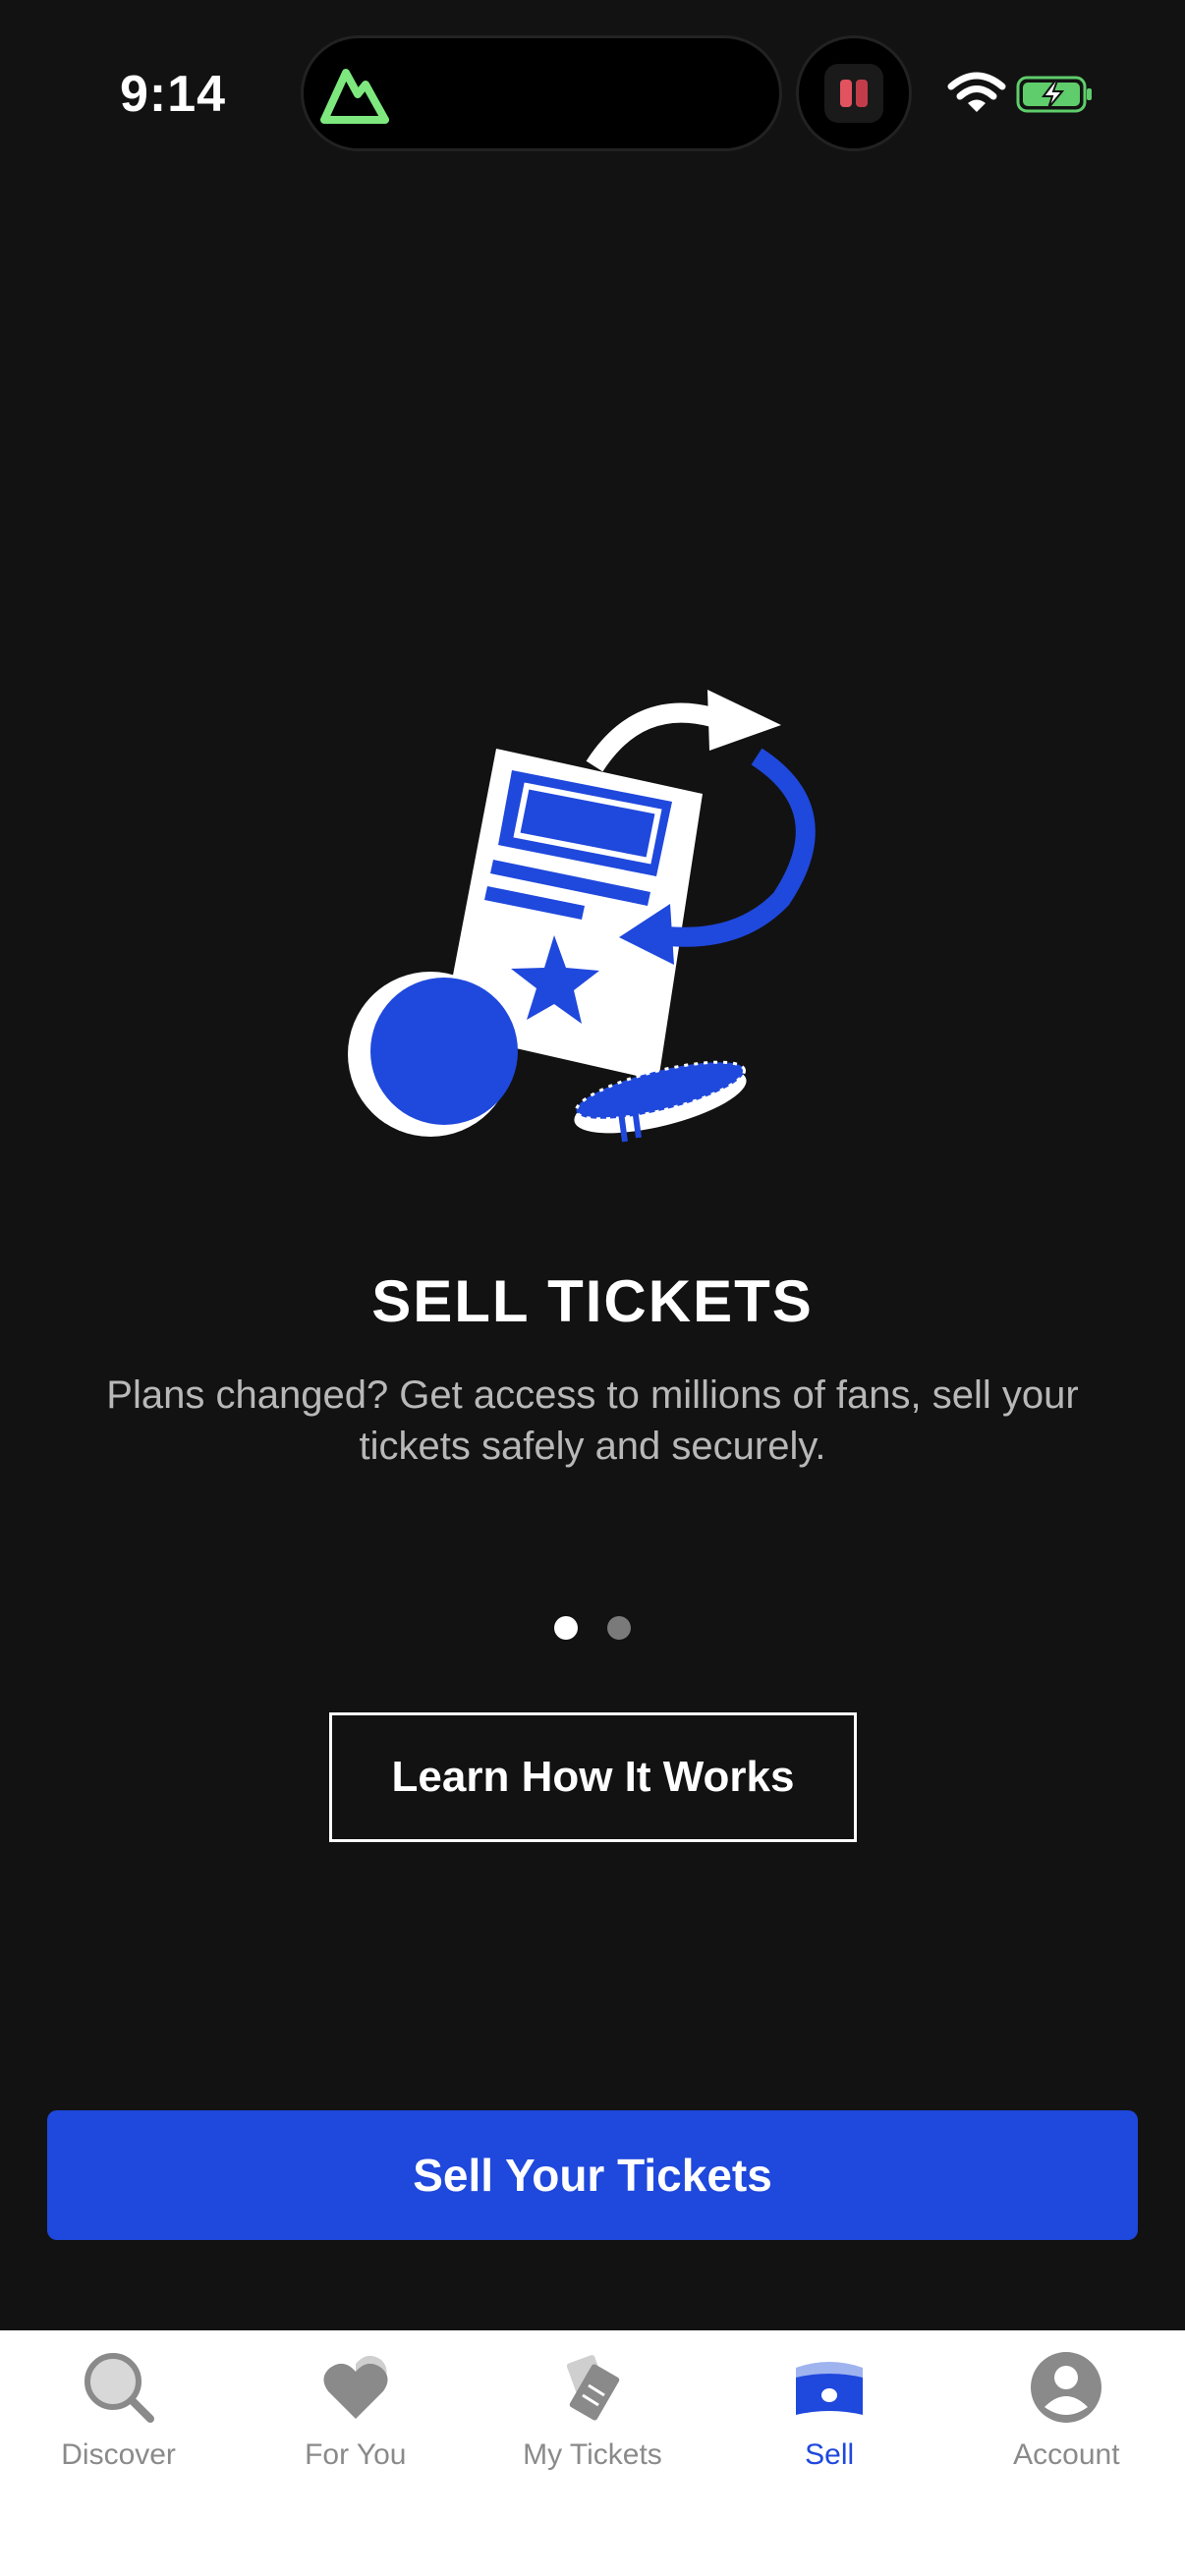  Describe the element at coordinates (830, 2454) in the screenshot. I see `tab-label: Sell` at that location.